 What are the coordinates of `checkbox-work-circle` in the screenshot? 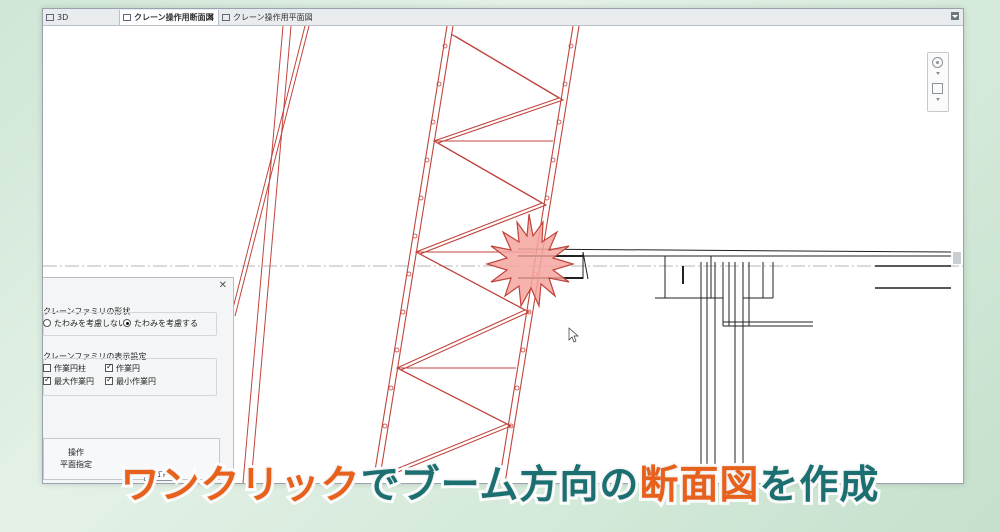 It's located at (109, 367).